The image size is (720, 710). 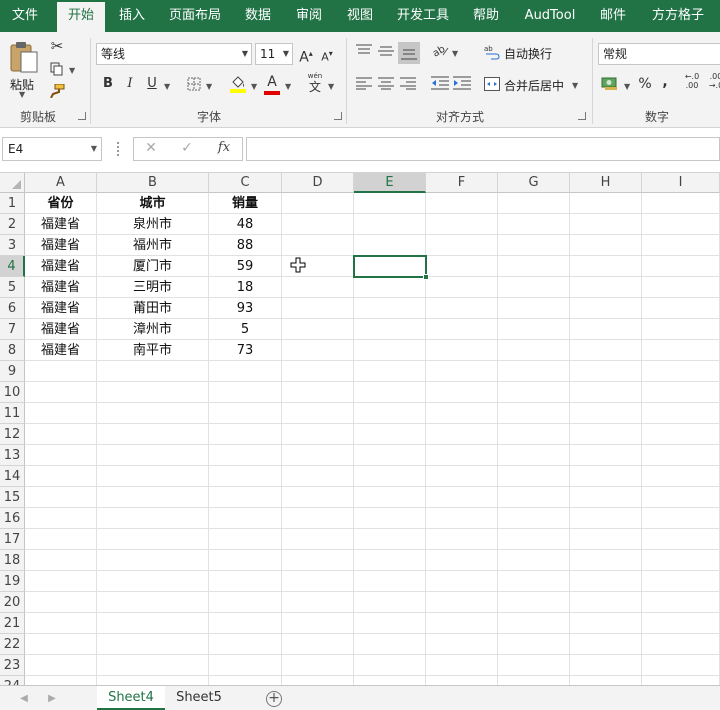 What do you see at coordinates (245, 350) in the screenshot?
I see `sales-cell: 73` at bounding box center [245, 350].